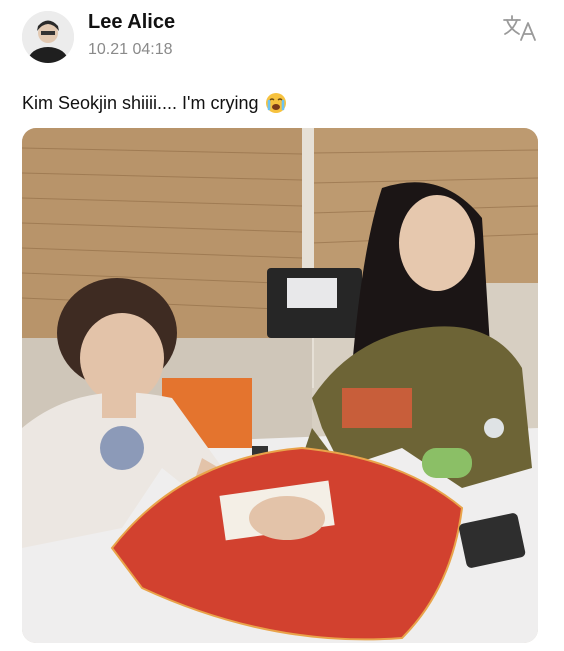  What do you see at coordinates (131, 22) in the screenshot?
I see `author-name: Lee Alice` at bounding box center [131, 22].